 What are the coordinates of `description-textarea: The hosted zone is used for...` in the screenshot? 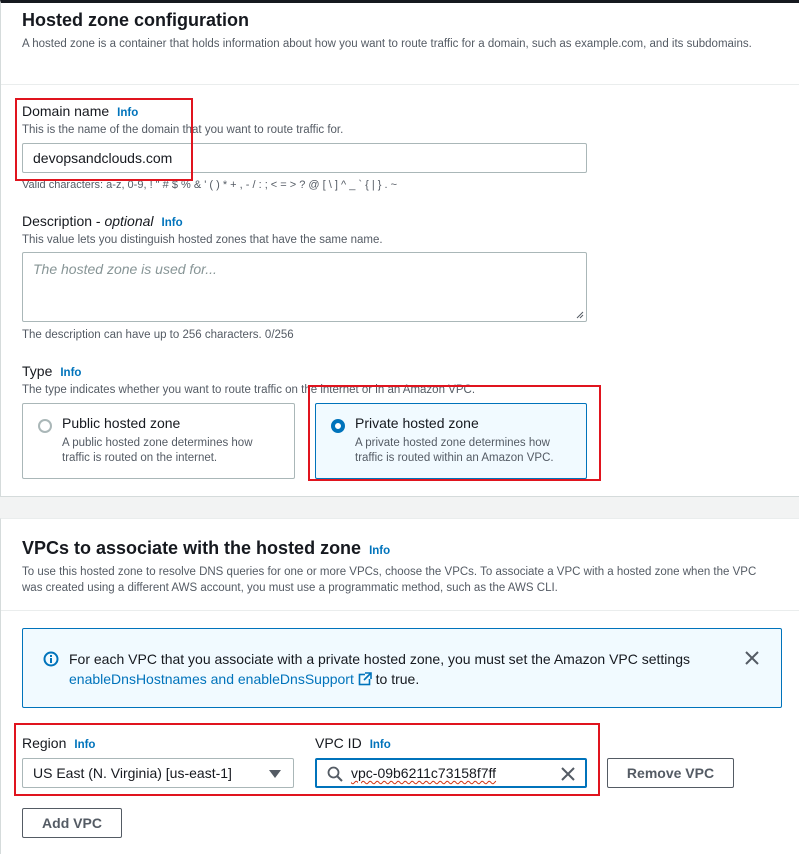 It's located at (304, 287).